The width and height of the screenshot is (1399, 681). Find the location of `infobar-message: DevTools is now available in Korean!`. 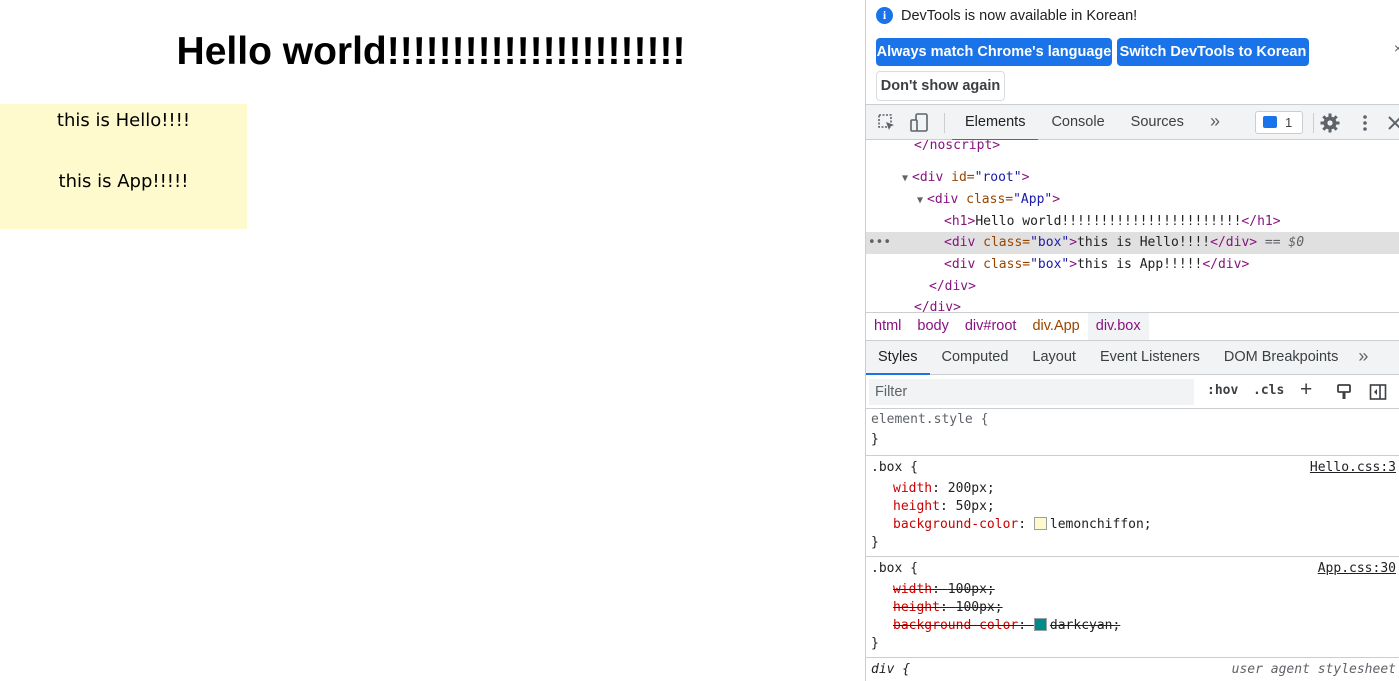

infobar-message: DevTools is now available in Korean! is located at coordinates (1019, 16).